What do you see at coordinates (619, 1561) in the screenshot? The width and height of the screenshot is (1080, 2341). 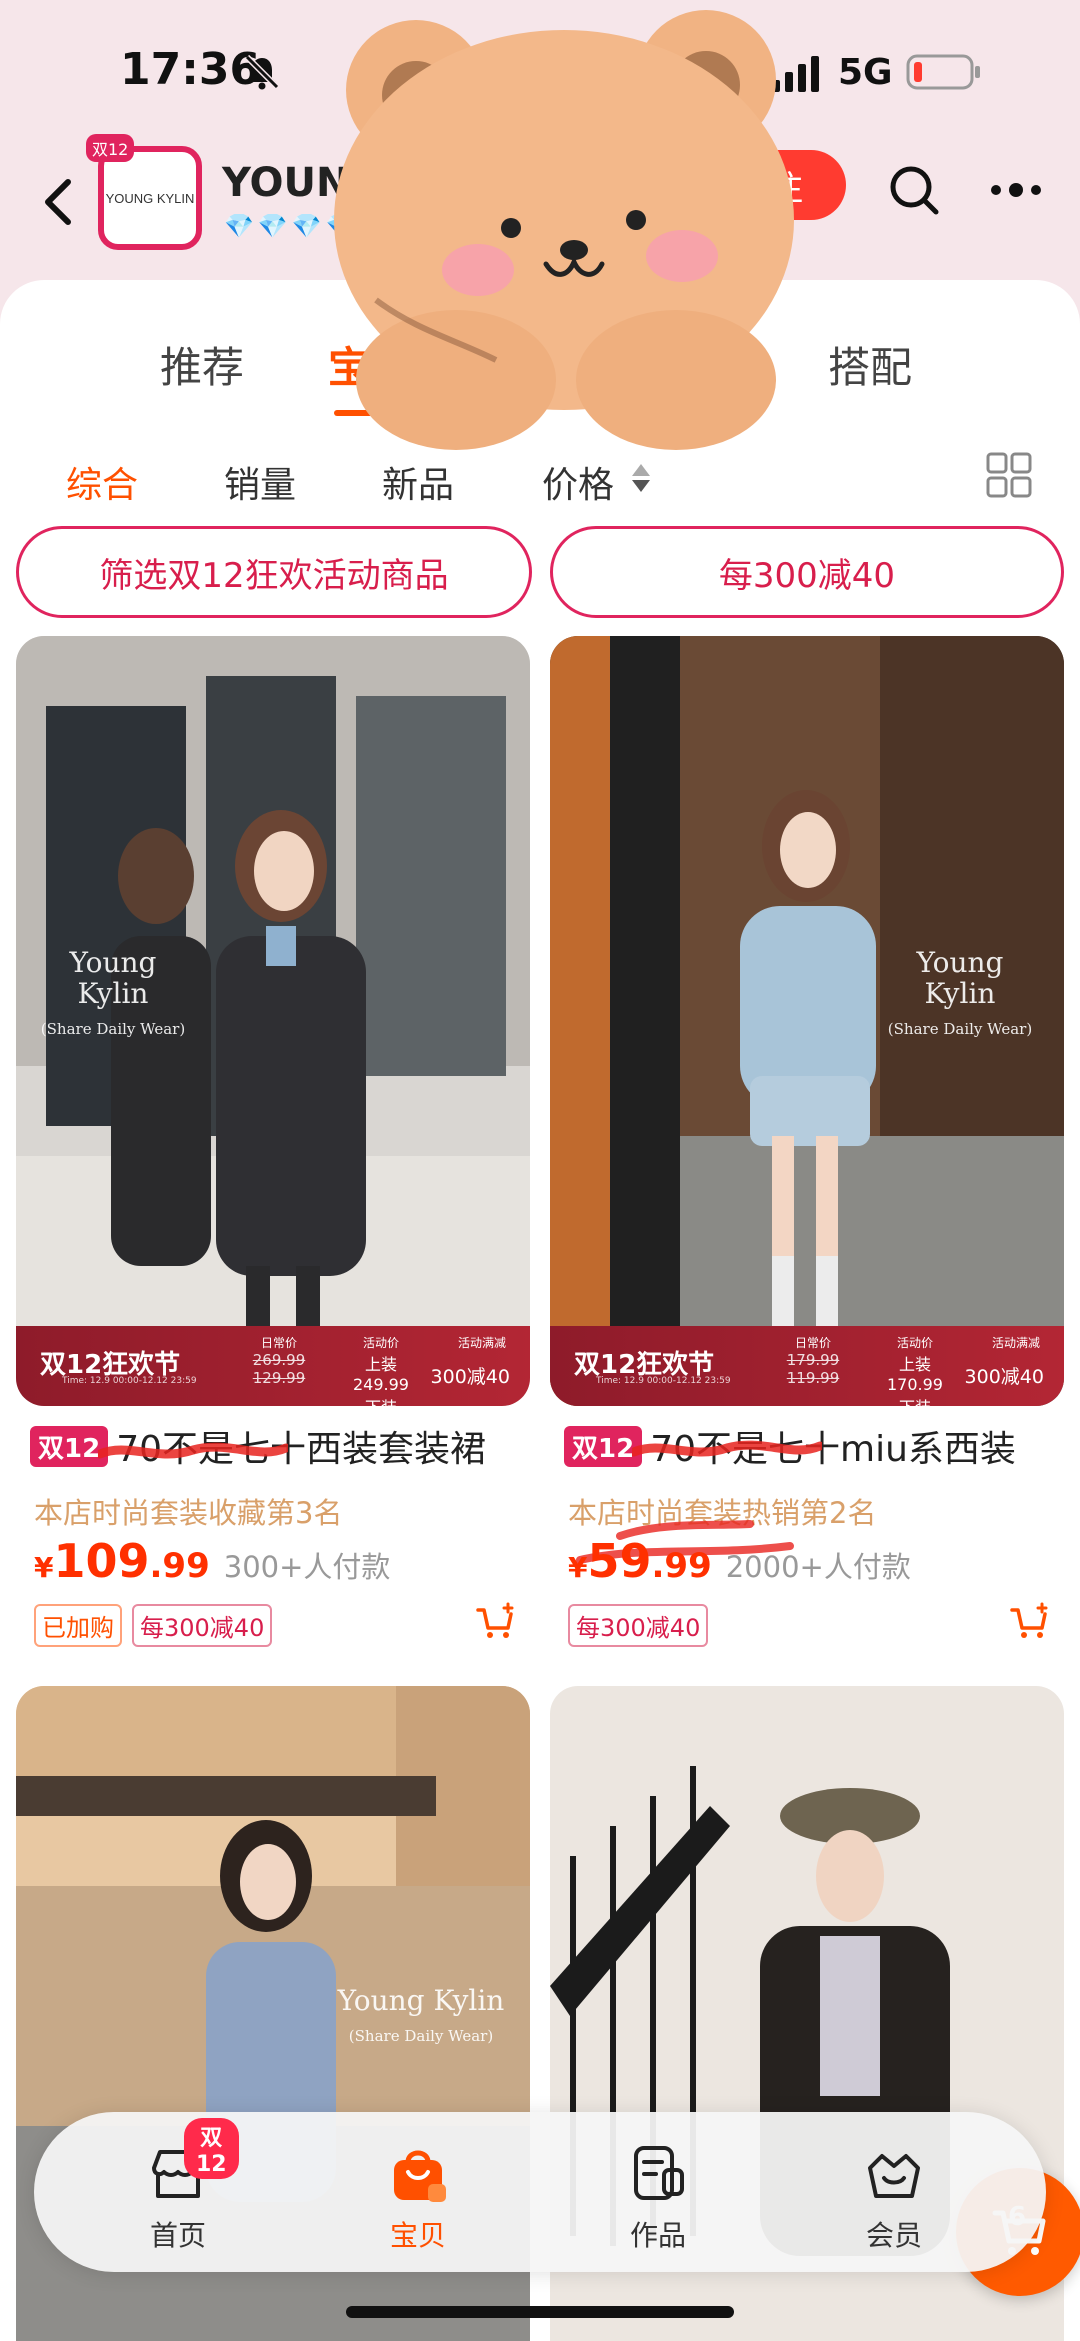 I see `price: 59` at bounding box center [619, 1561].